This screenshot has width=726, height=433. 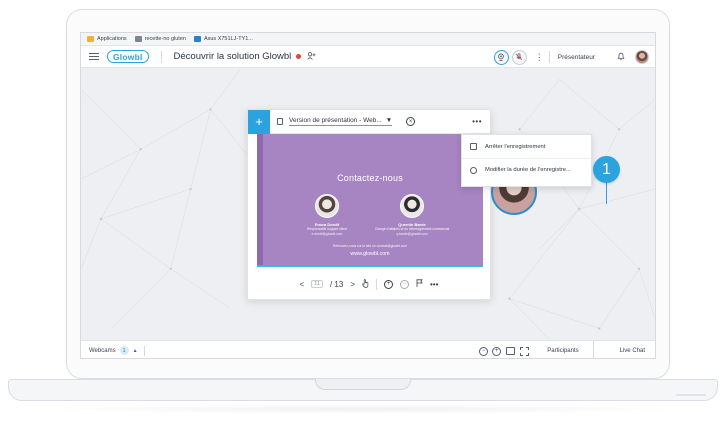 I want to click on bookmark-recette: recette-no gluten, so click(x=160, y=39).